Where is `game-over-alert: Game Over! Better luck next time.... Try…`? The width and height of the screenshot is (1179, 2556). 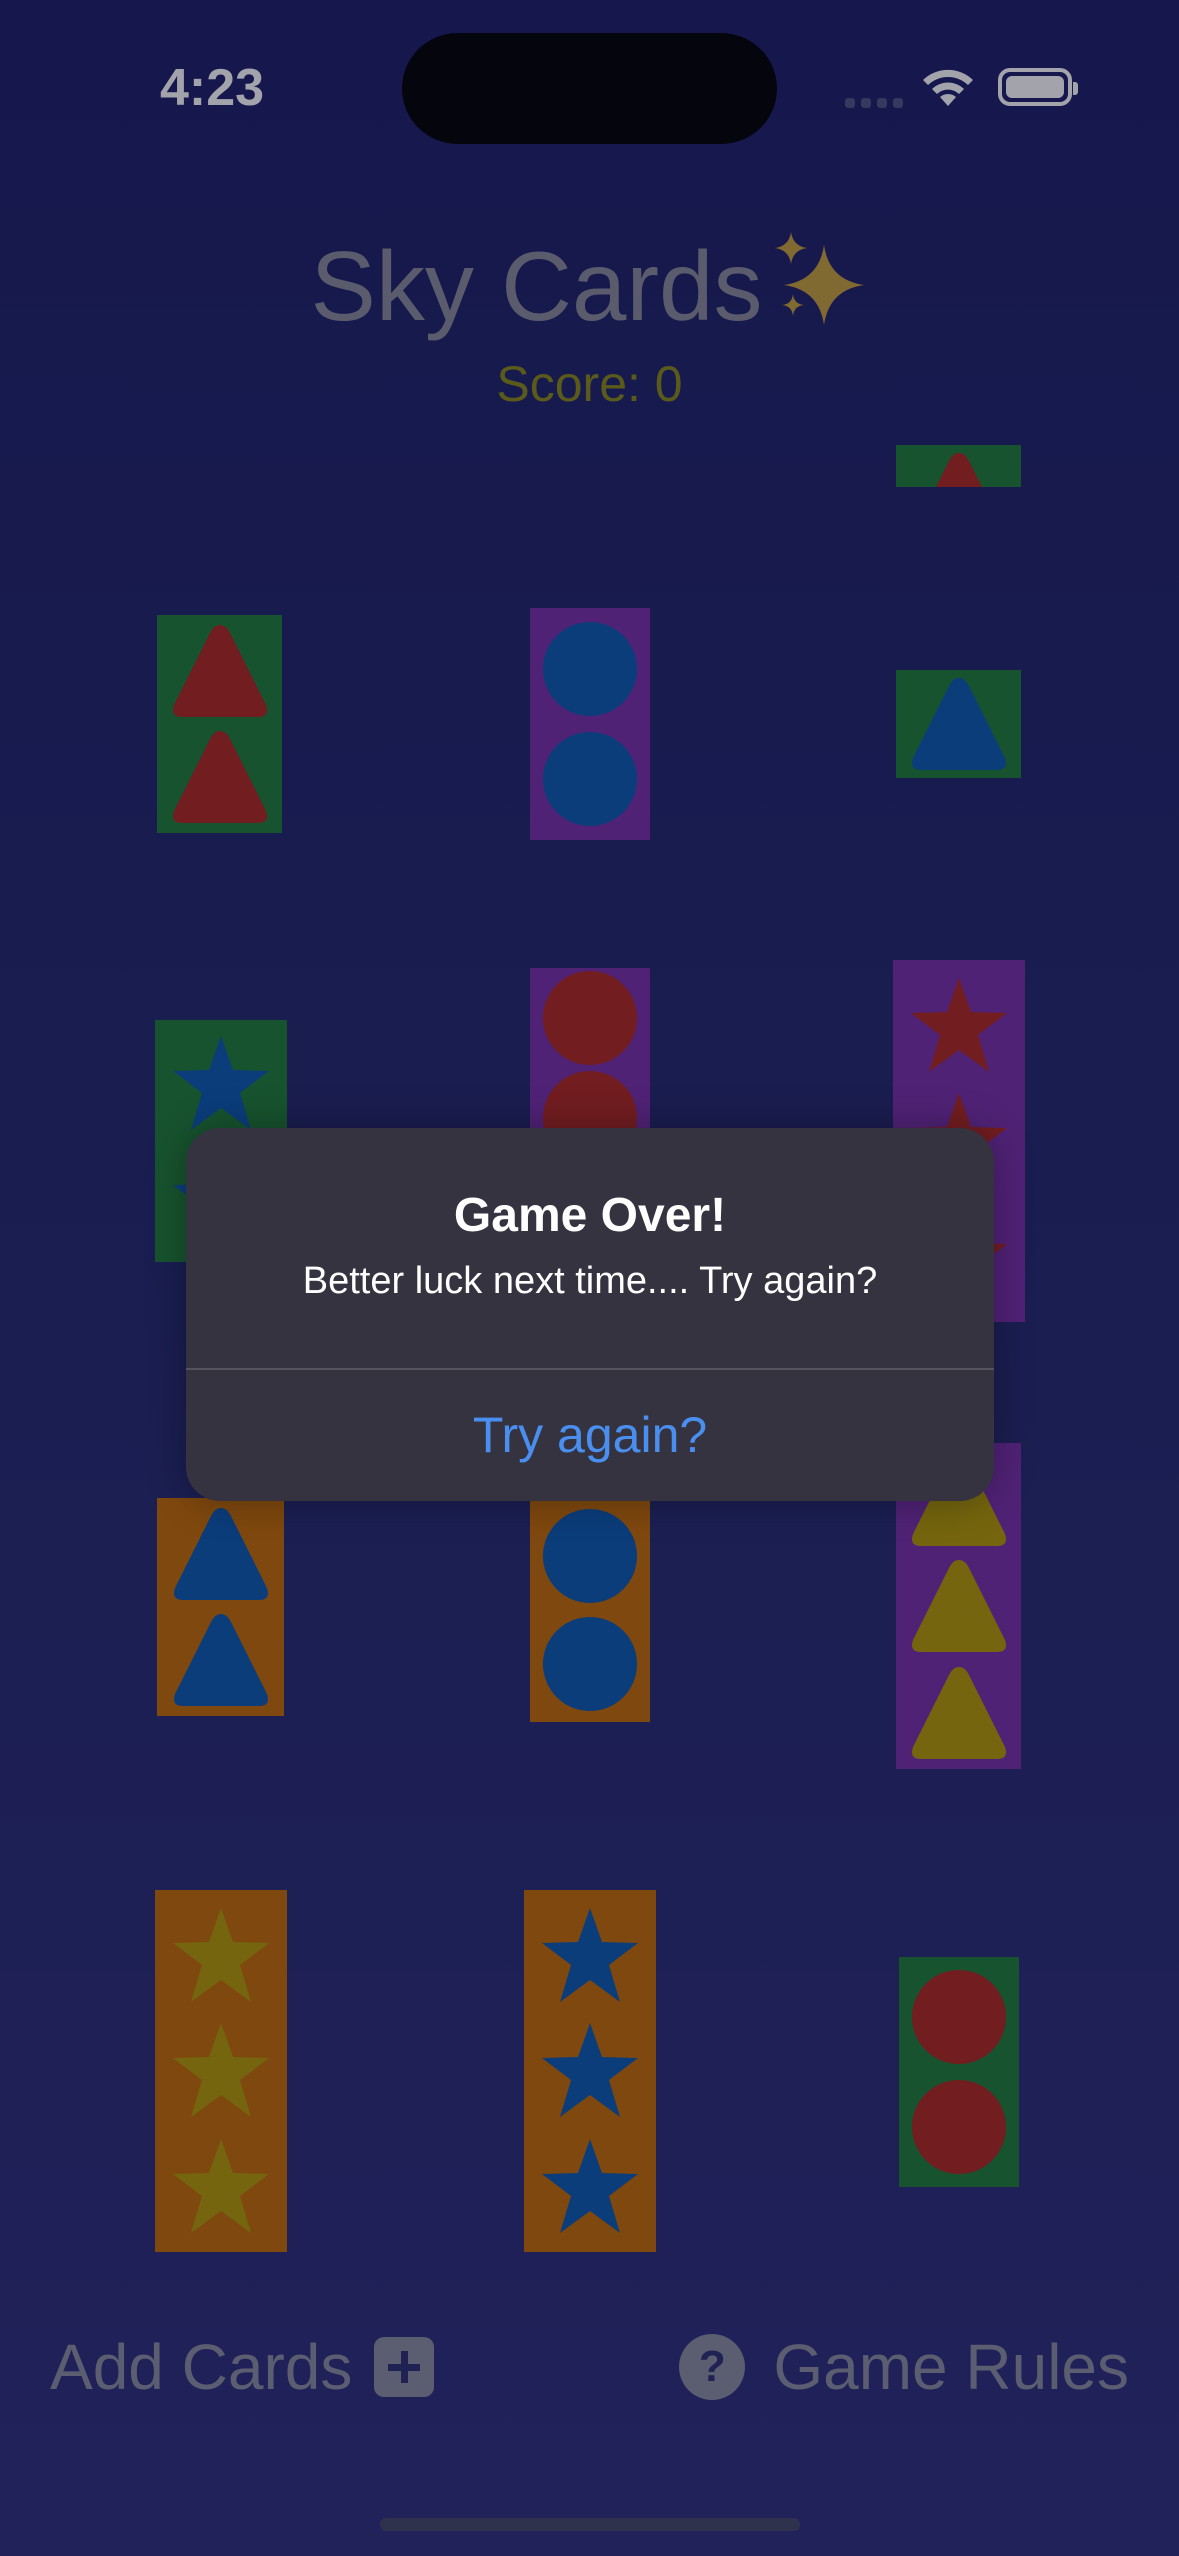
game-over-alert: Game Over! Better luck next time.... Try… is located at coordinates (590, 1314).